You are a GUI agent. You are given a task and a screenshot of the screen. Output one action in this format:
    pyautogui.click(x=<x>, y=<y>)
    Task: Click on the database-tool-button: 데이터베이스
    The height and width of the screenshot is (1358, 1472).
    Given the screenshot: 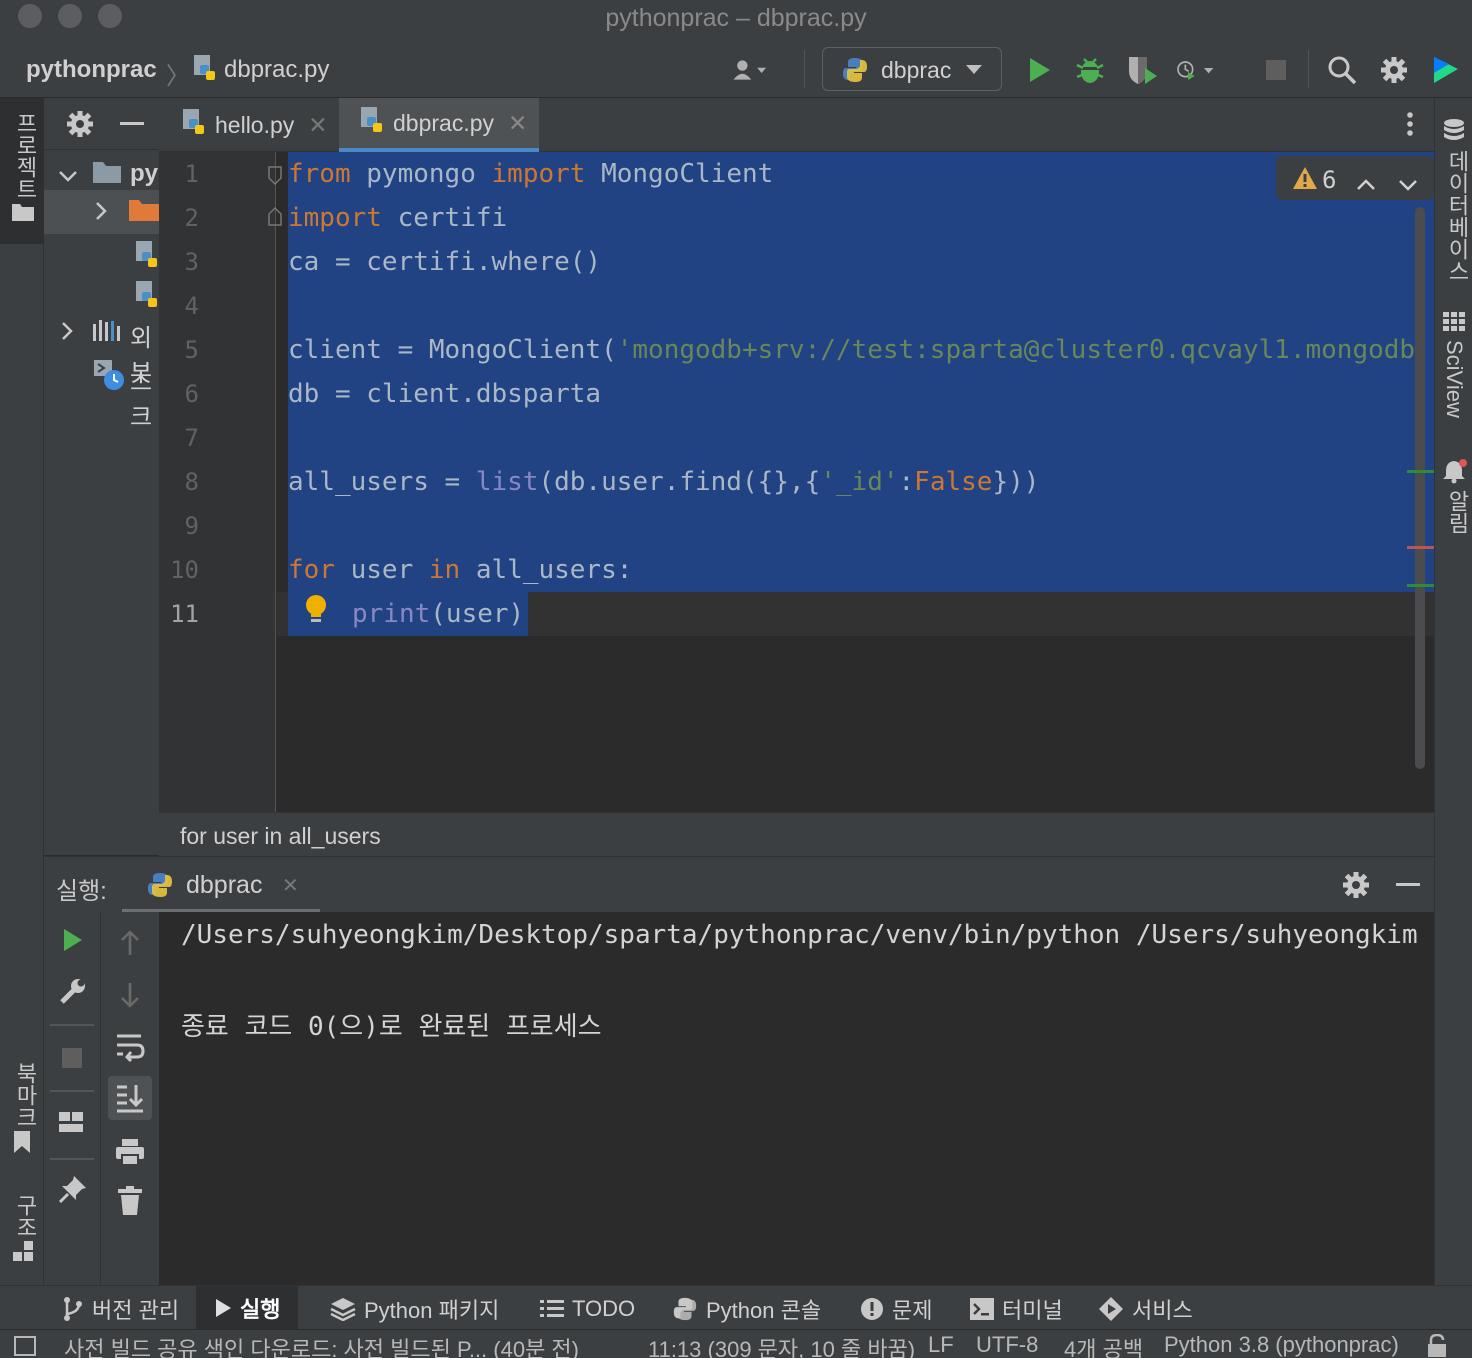 What is the action you would take?
    pyautogui.click(x=1453, y=199)
    